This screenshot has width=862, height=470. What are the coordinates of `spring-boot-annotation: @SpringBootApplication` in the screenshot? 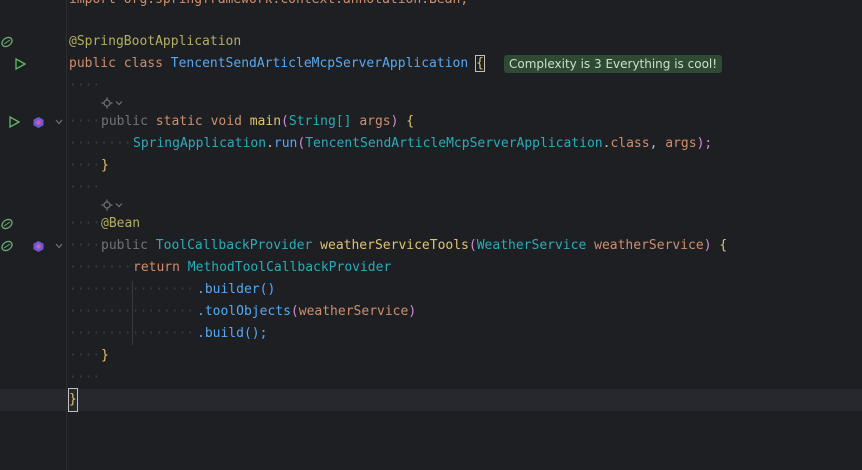 It's located at (155, 41).